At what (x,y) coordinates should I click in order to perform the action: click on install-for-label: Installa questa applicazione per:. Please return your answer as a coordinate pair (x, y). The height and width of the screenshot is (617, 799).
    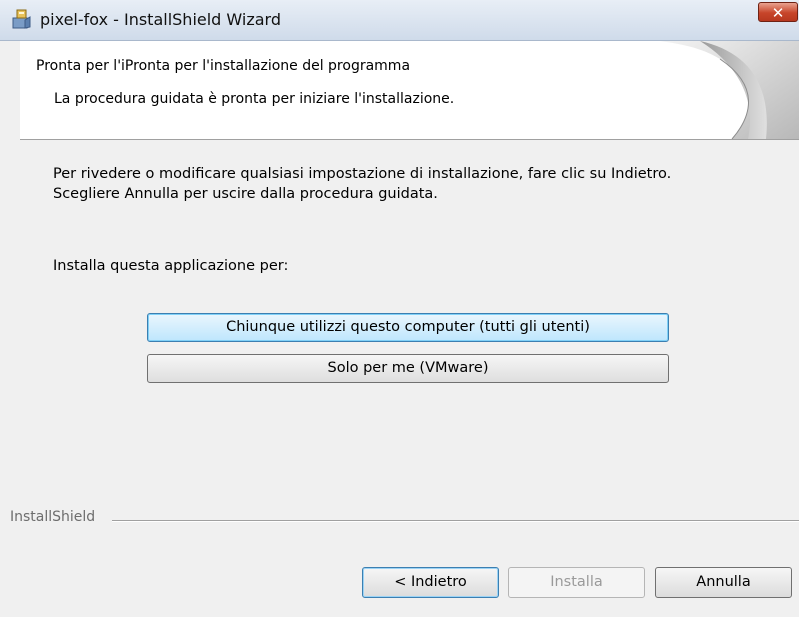
    Looking at the image, I should click on (171, 266).